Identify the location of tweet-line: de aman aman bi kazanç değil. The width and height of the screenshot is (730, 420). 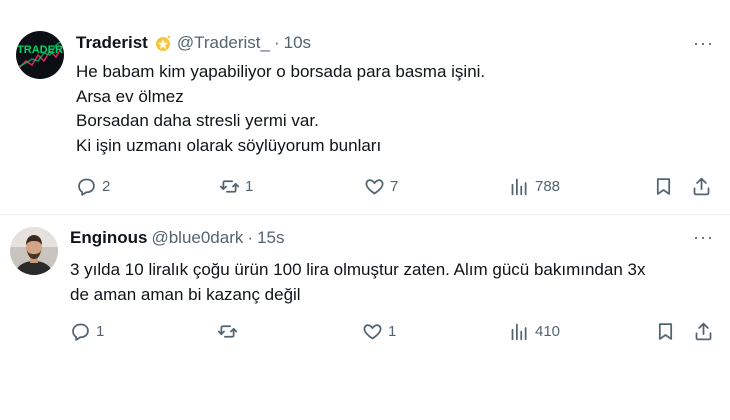
(185, 294).